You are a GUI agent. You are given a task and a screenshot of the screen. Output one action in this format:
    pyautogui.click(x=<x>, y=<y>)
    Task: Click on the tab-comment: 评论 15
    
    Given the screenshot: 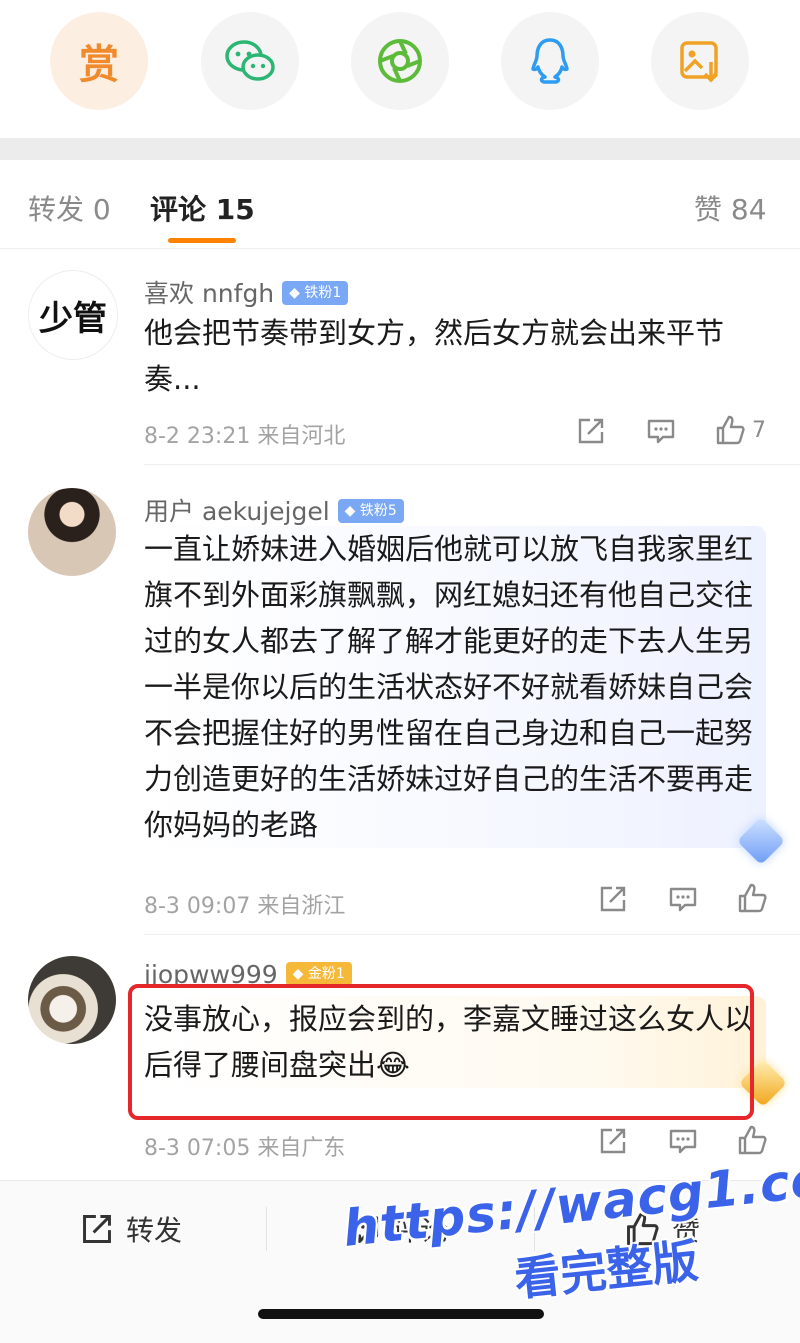 What is the action you would take?
    pyautogui.click(x=202, y=208)
    